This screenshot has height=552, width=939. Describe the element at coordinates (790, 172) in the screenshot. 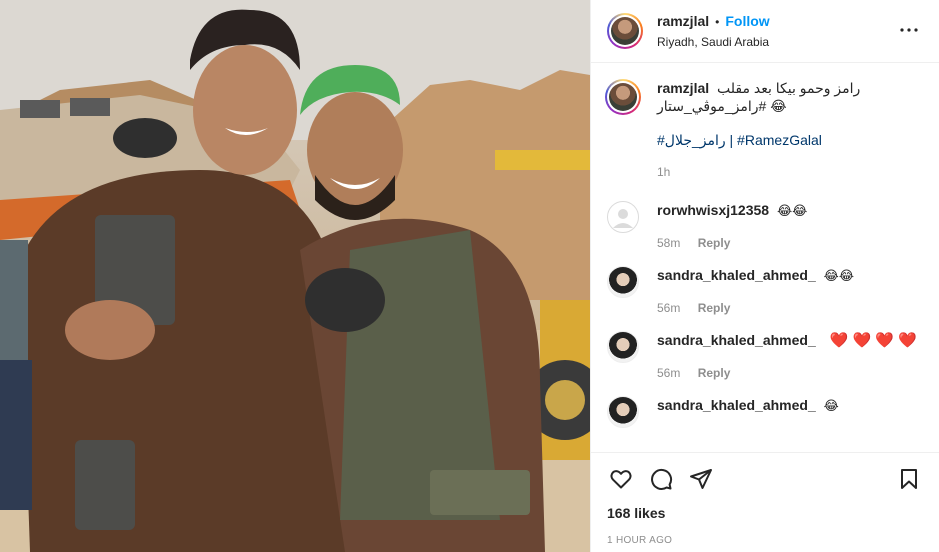

I see `caption-meta: 1h` at that location.